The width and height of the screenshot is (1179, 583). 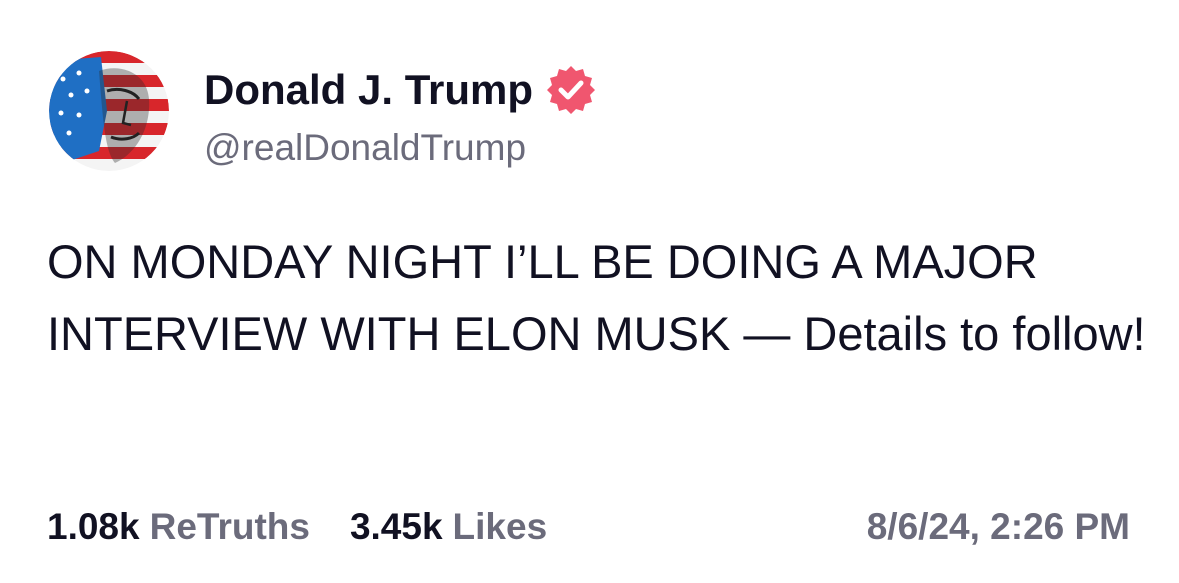 I want to click on likes-count: 3.45k, so click(x=396, y=526).